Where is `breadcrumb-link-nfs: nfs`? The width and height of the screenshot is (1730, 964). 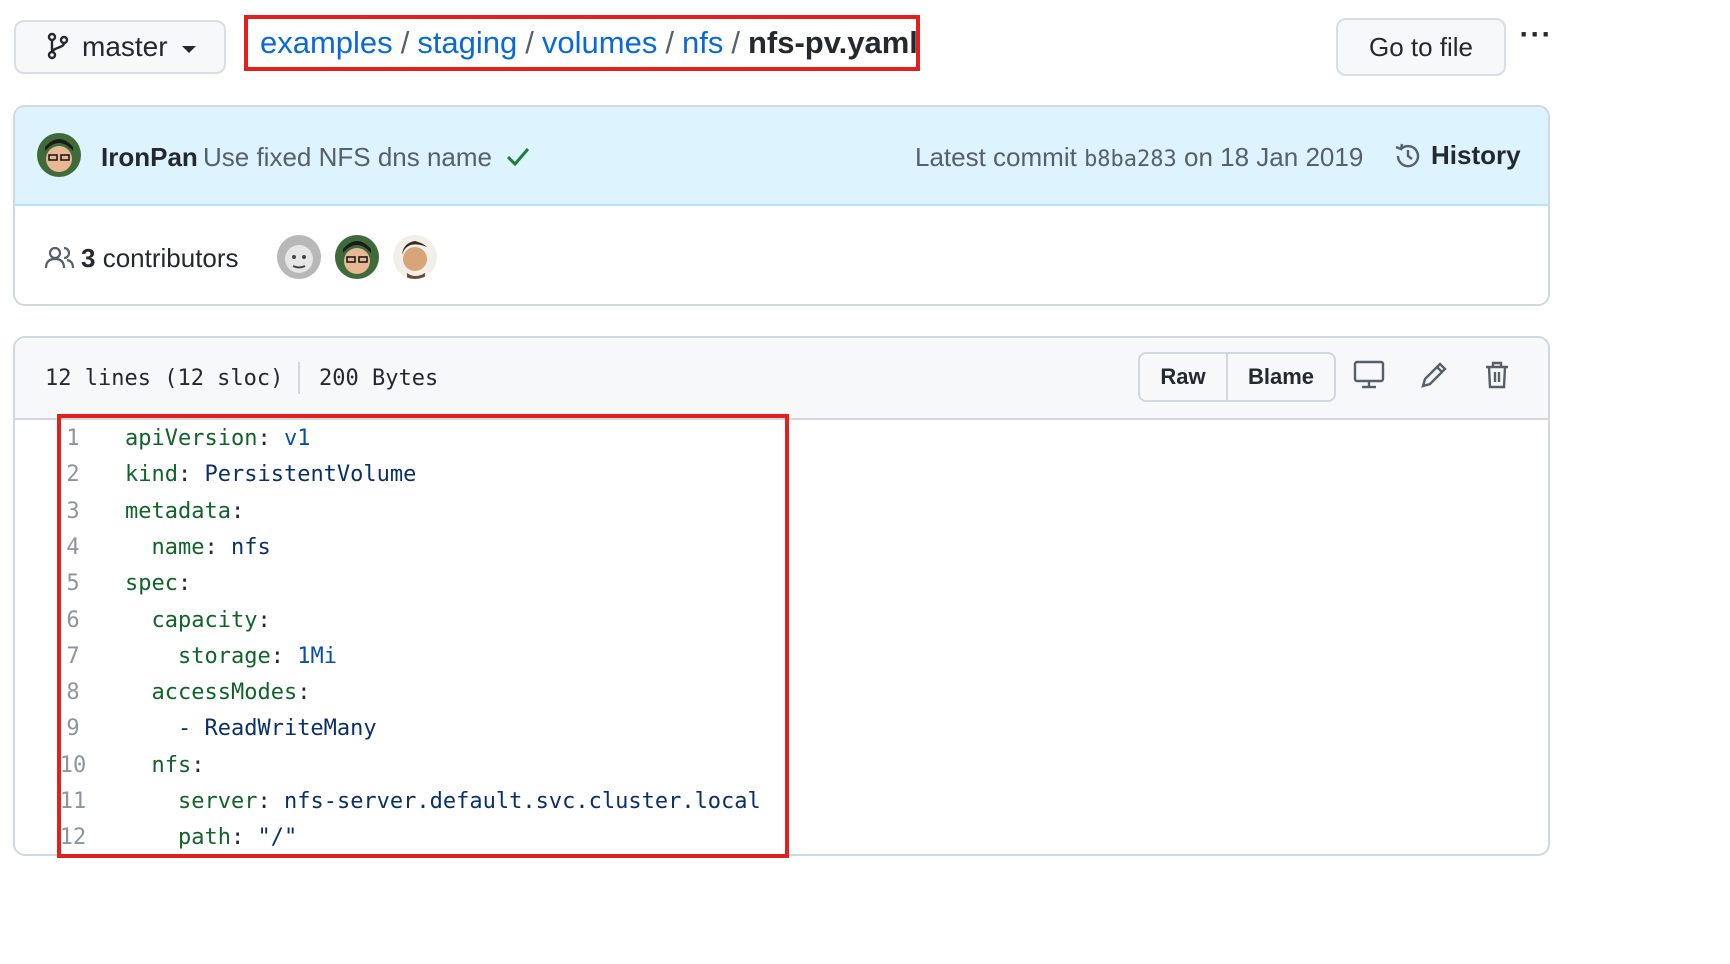
breadcrumb-link-nfs: nfs is located at coordinates (702, 43).